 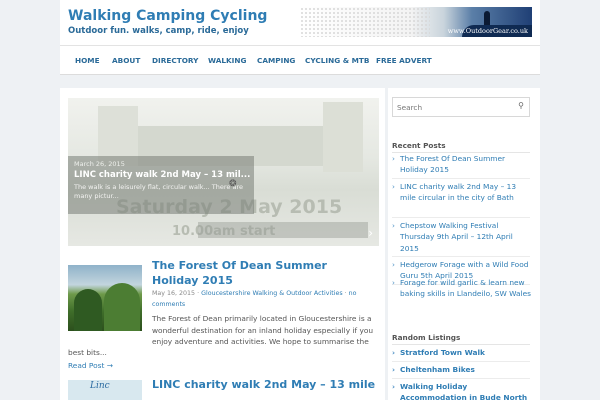 I want to click on recent-post-link: › The Forest Of Dean Summer Holiday 2015, so click(x=462, y=164).